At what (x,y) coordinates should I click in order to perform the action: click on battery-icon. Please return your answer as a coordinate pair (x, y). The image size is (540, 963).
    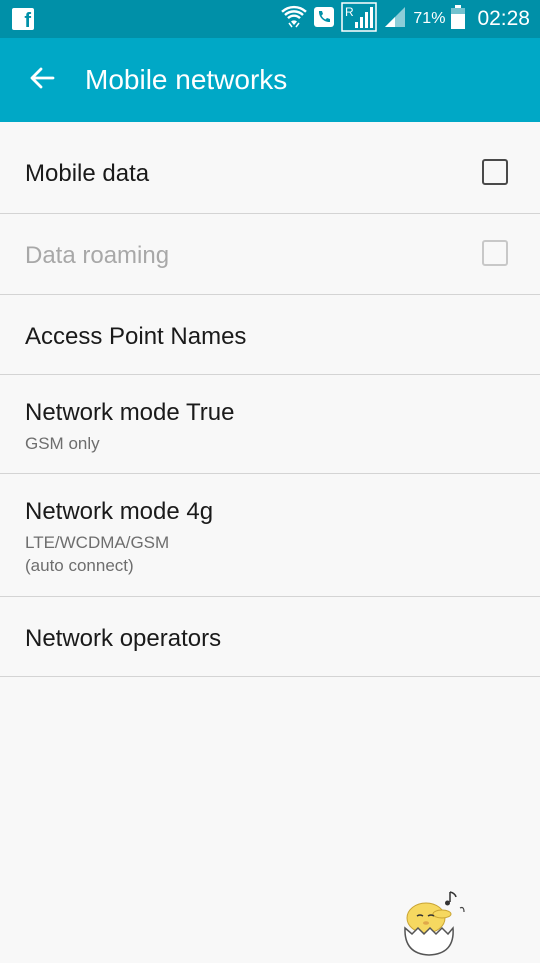
    Looking at the image, I should click on (458, 19).